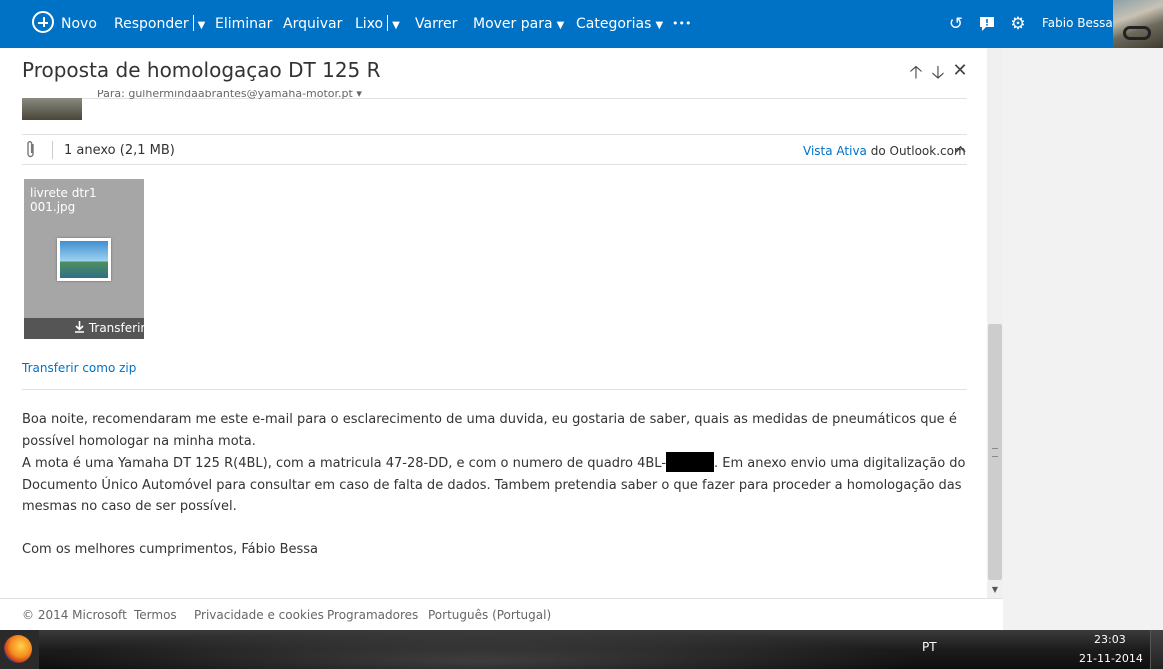 The image size is (1163, 669). I want to click on reading-pane-scrollbar: ▼, so click(995, 323).